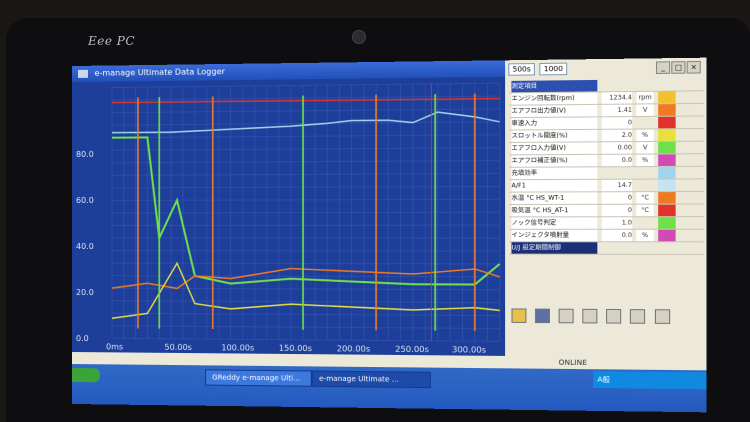 The width and height of the screenshot is (750, 422). I want to click on channel-label: 水温 °C HS_WT-1, so click(554, 198).